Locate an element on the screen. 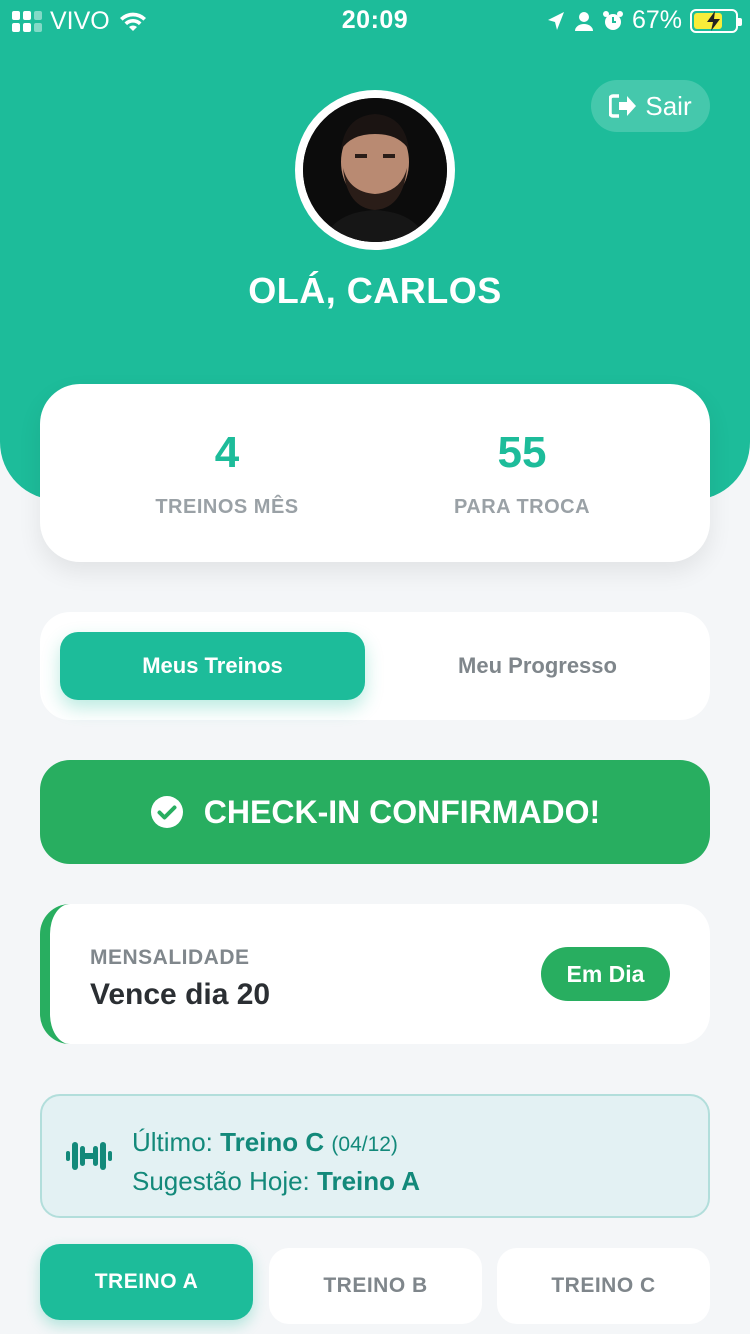 This screenshot has height=1334, width=750. checkin-label: CHECK-IN CONFIRMADO! is located at coordinates (402, 811).